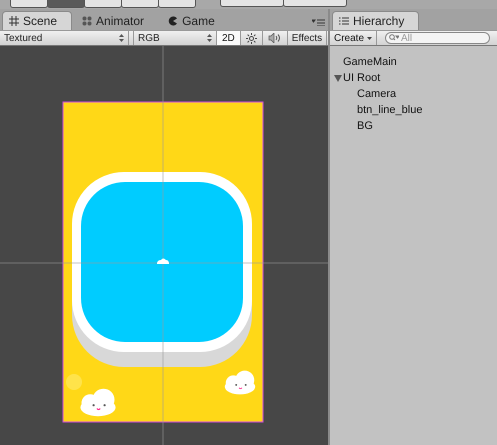 The image size is (497, 445). Describe the element at coordinates (376, 94) in the screenshot. I see `tree-item: Camera` at that location.